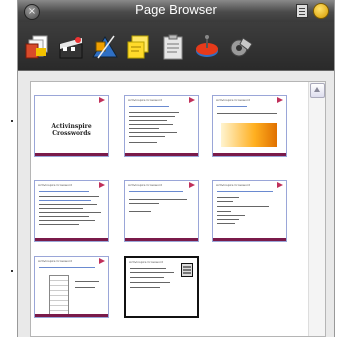  What do you see at coordinates (71, 47) in the screenshot?
I see `clapboard-icon` at bounding box center [71, 47].